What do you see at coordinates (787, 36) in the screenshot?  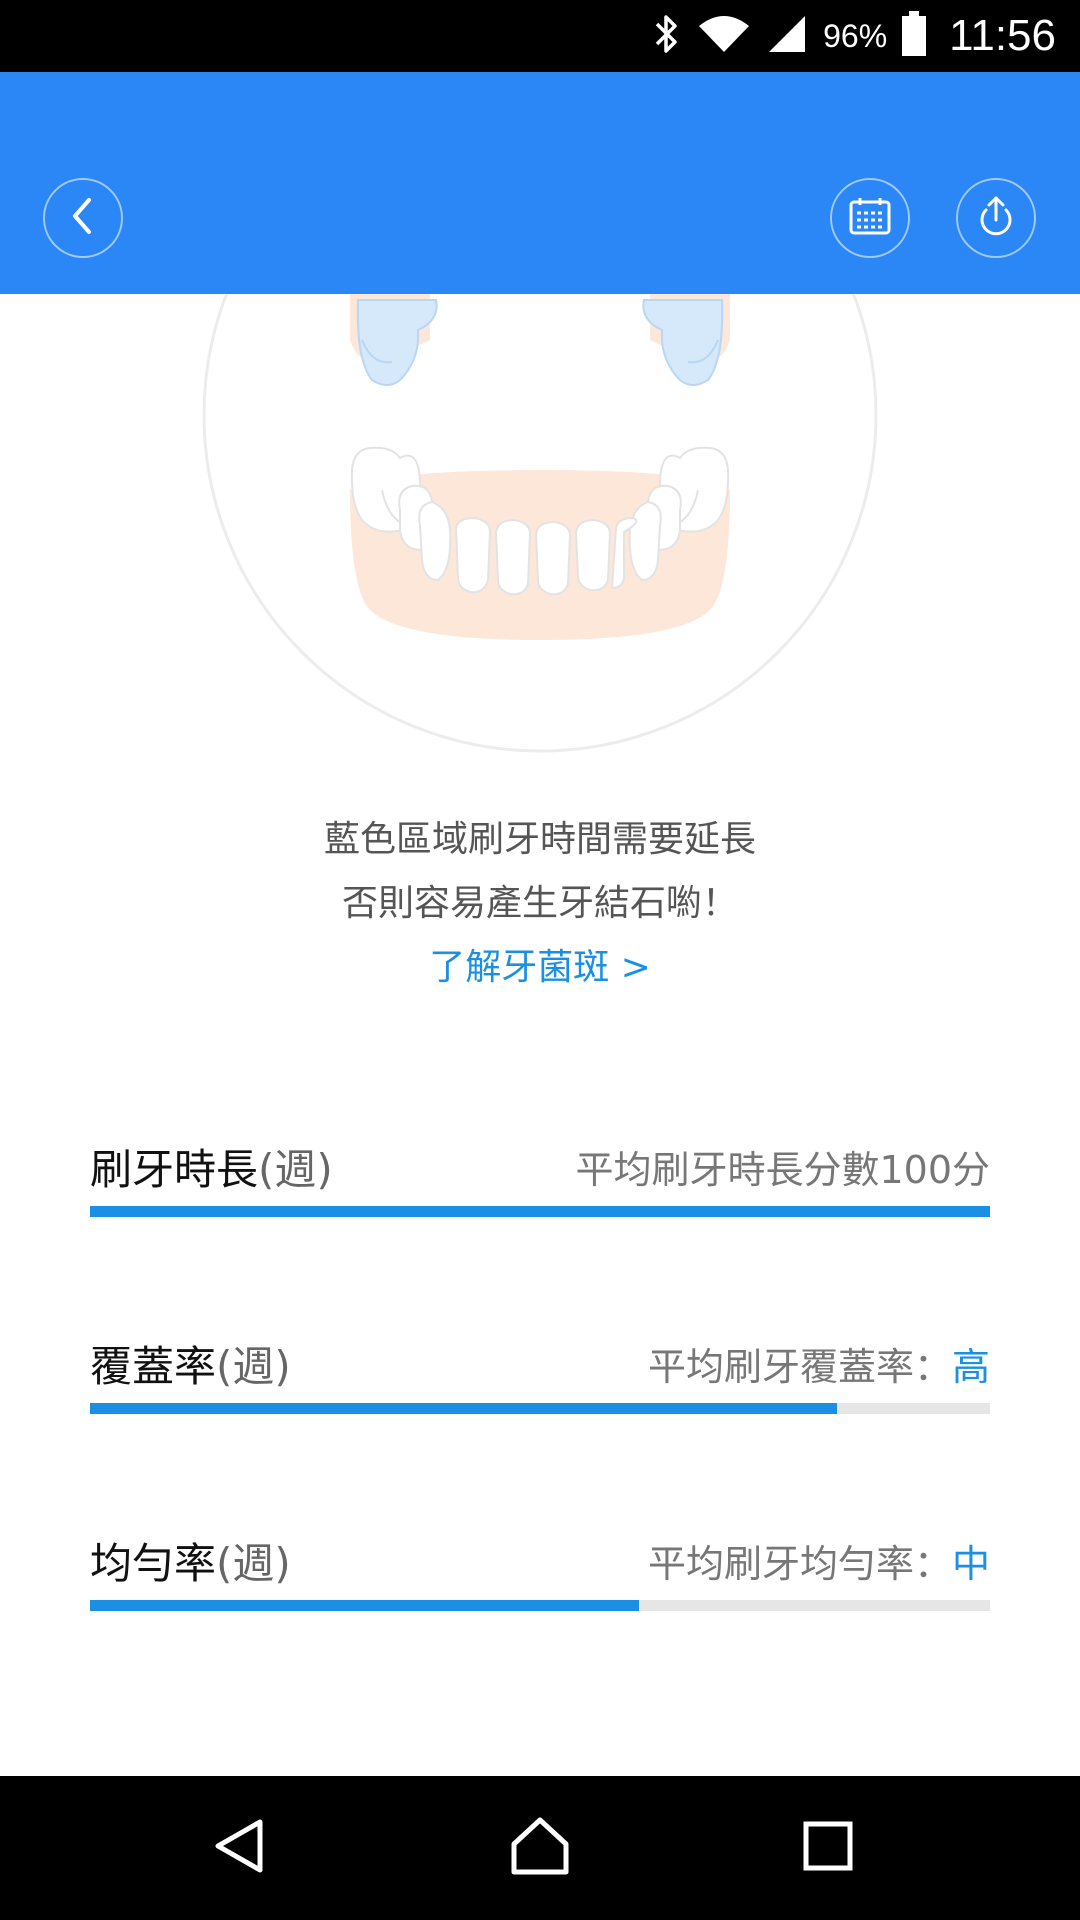 I see `signal-icon` at bounding box center [787, 36].